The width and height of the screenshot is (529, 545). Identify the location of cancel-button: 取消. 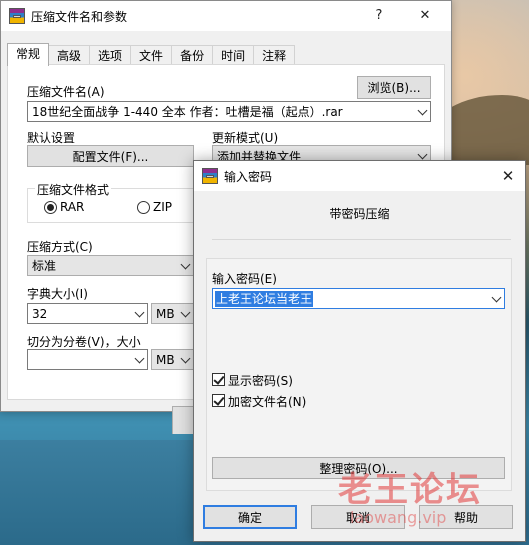
(358, 517).